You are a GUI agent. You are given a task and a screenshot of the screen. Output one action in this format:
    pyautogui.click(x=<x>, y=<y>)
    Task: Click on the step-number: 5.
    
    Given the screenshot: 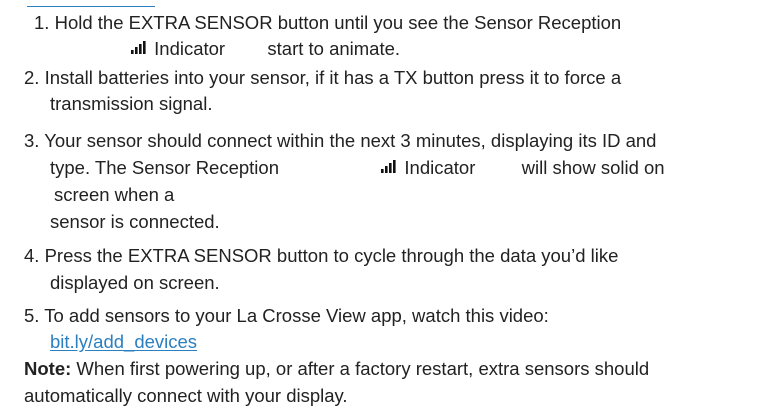 What is the action you would take?
    pyautogui.click(x=32, y=315)
    